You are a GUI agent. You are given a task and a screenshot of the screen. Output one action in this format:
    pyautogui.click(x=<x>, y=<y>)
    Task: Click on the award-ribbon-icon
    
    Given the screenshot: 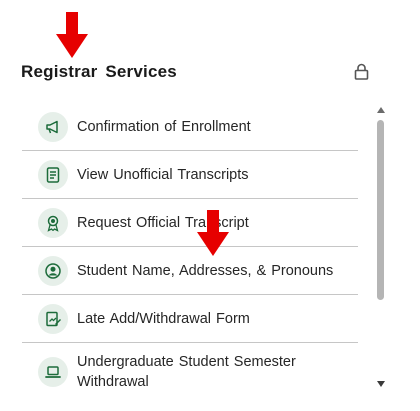 What is the action you would take?
    pyautogui.click(x=53, y=223)
    